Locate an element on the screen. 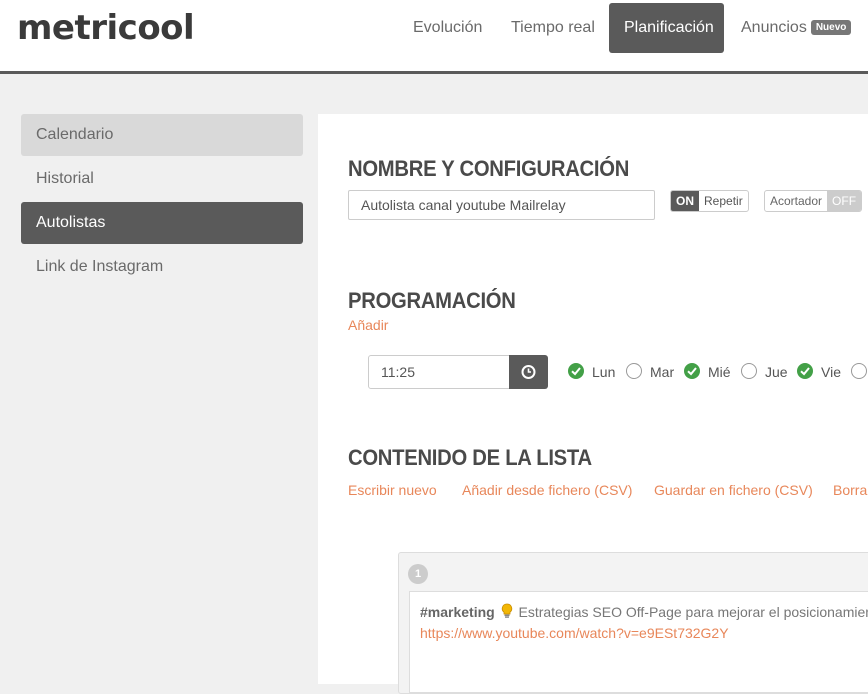 This screenshot has width=868, height=694. day-label: Lun is located at coordinates (604, 372).